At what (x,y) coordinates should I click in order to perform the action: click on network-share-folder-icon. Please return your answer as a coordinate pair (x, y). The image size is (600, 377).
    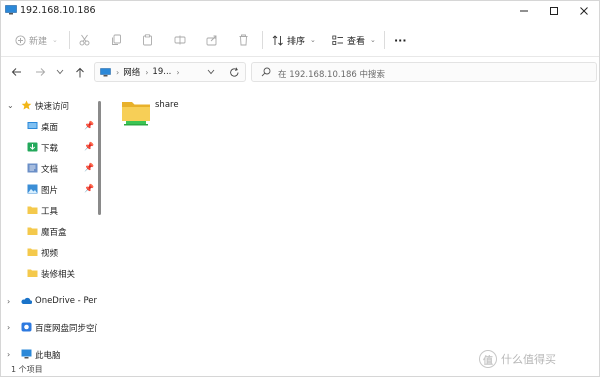
    Looking at the image, I should click on (136, 114).